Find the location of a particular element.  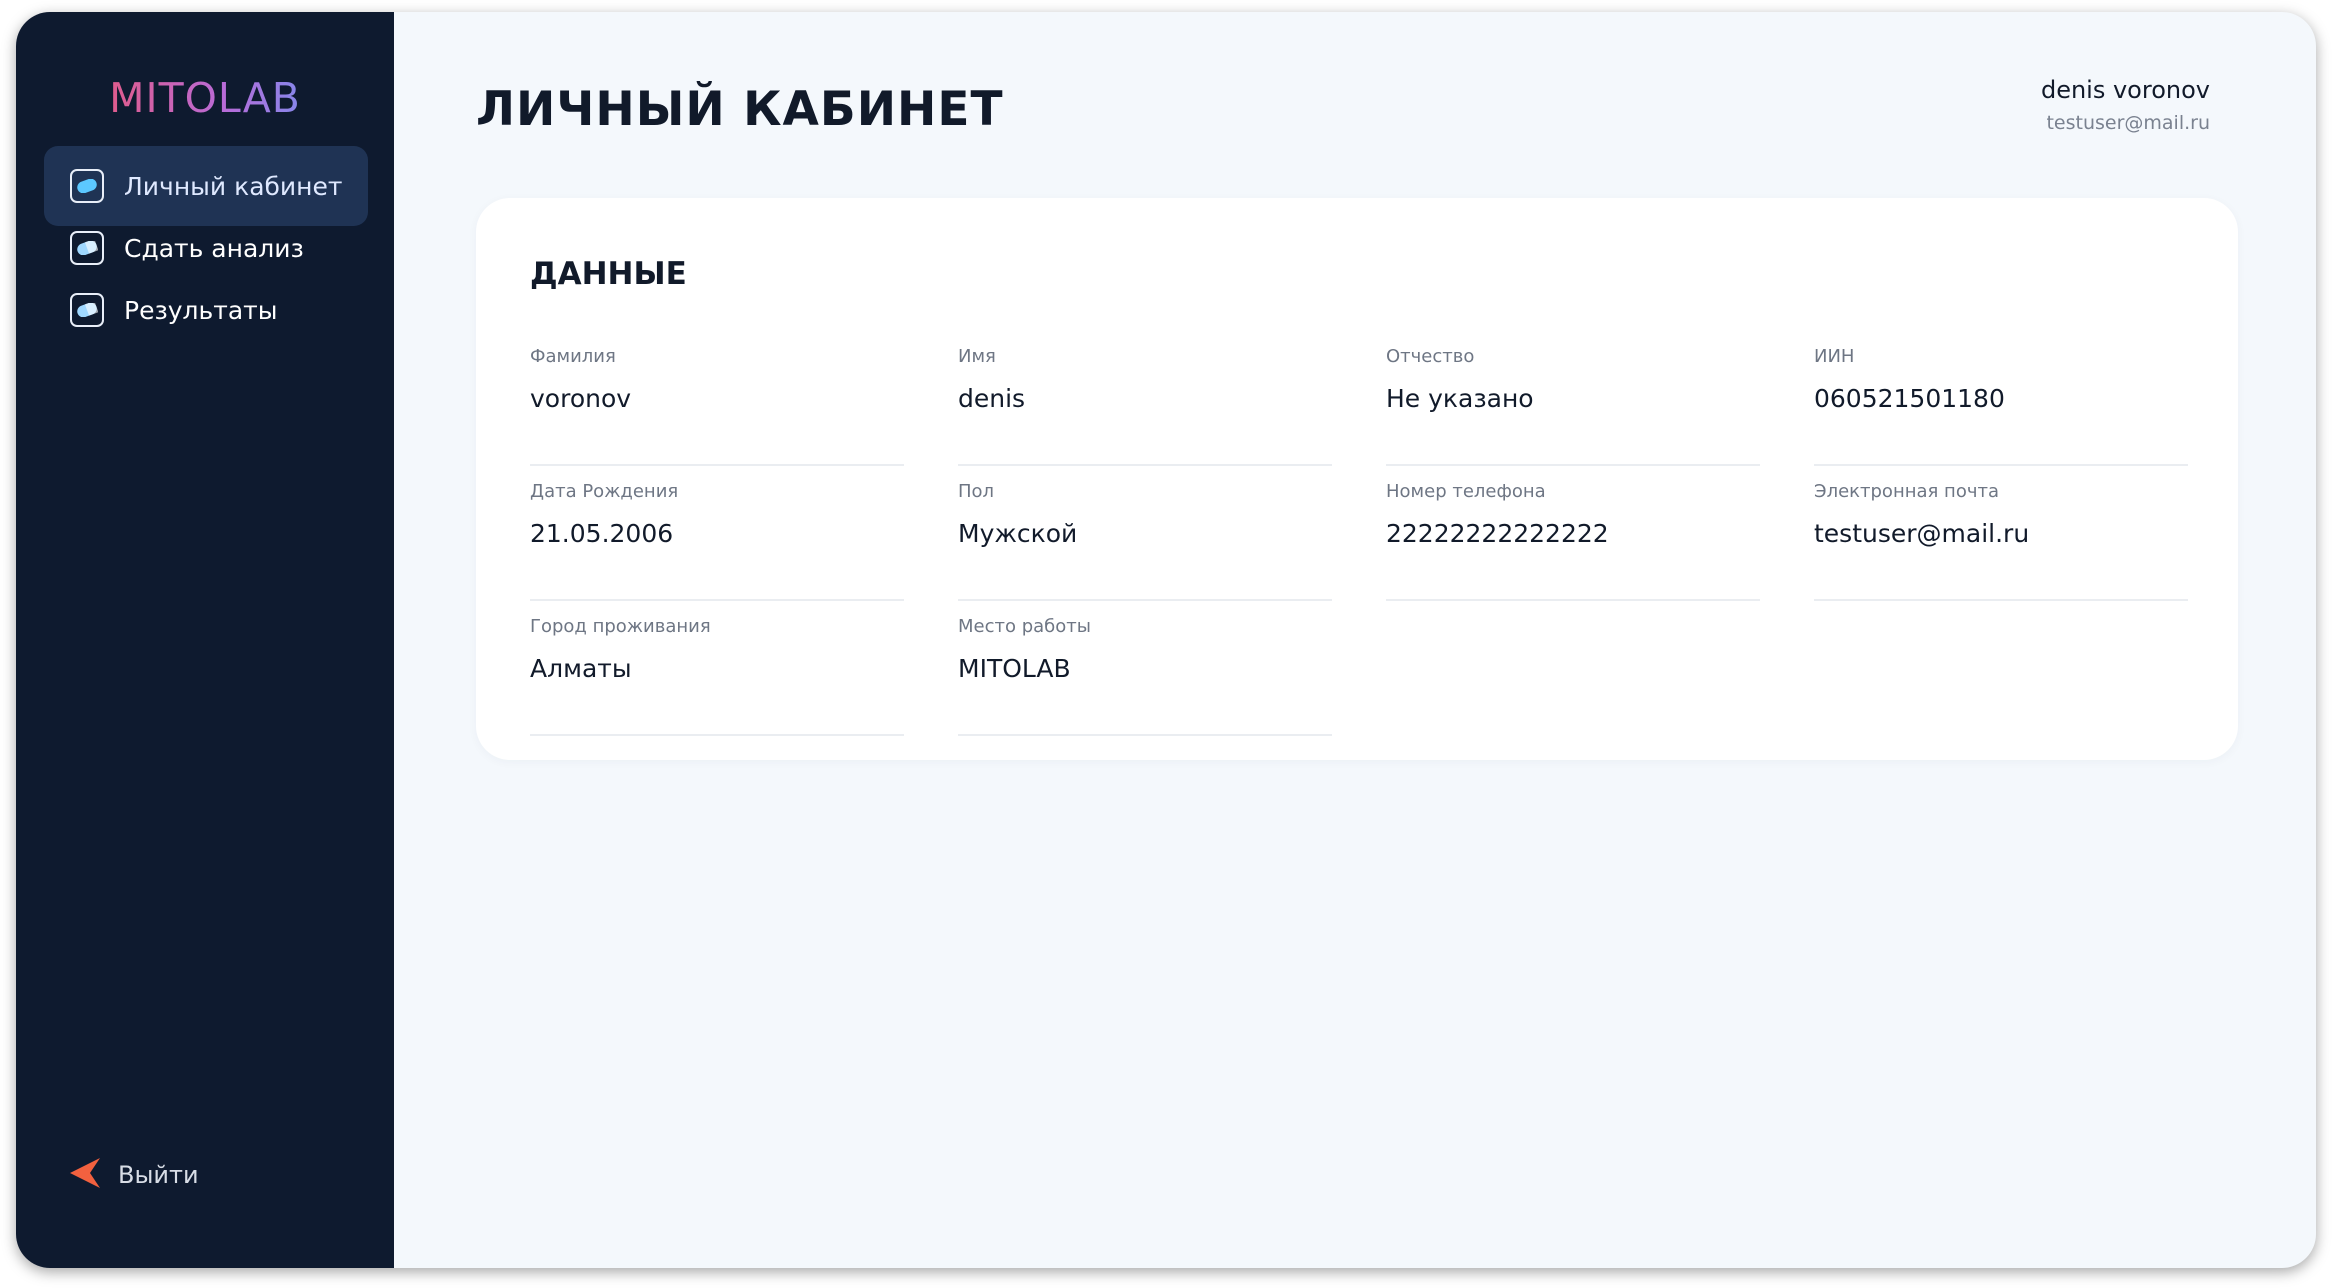

field-label: Город проживания is located at coordinates (620, 626).